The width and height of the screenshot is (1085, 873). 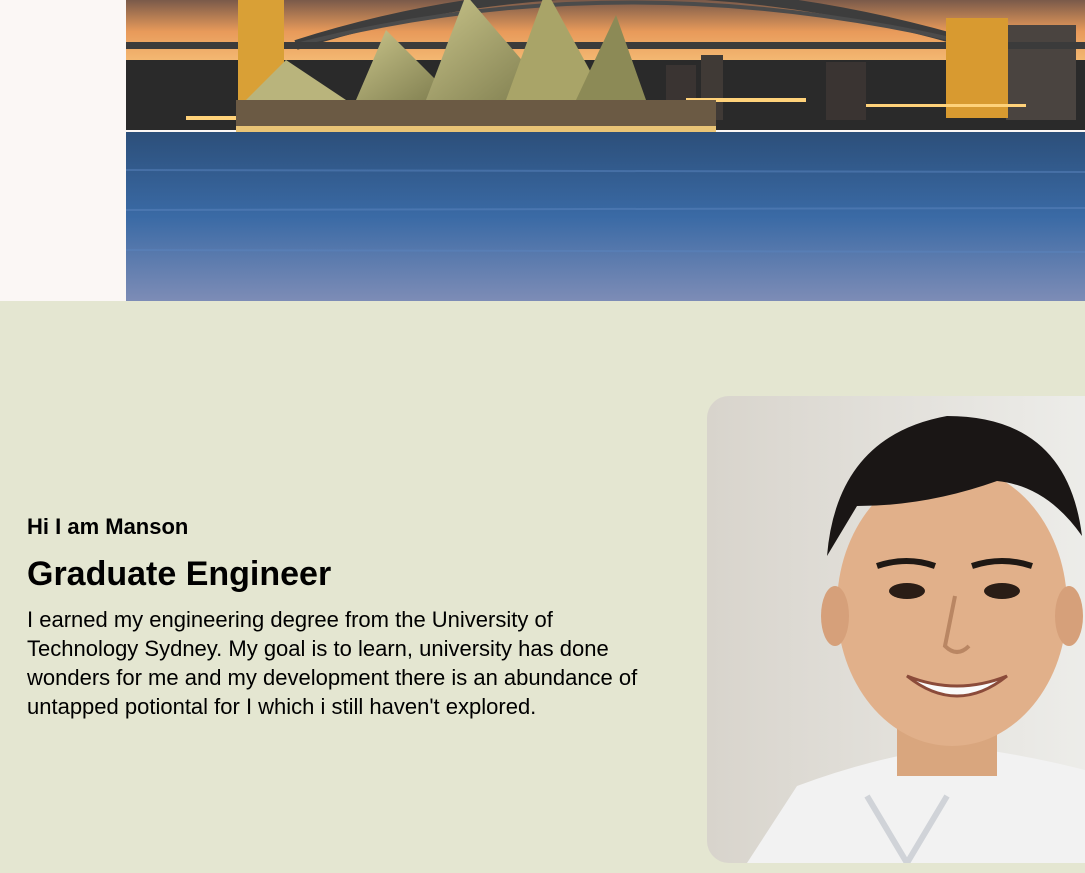 What do you see at coordinates (179, 574) in the screenshot?
I see `role-heading: Graduate Engineer` at bounding box center [179, 574].